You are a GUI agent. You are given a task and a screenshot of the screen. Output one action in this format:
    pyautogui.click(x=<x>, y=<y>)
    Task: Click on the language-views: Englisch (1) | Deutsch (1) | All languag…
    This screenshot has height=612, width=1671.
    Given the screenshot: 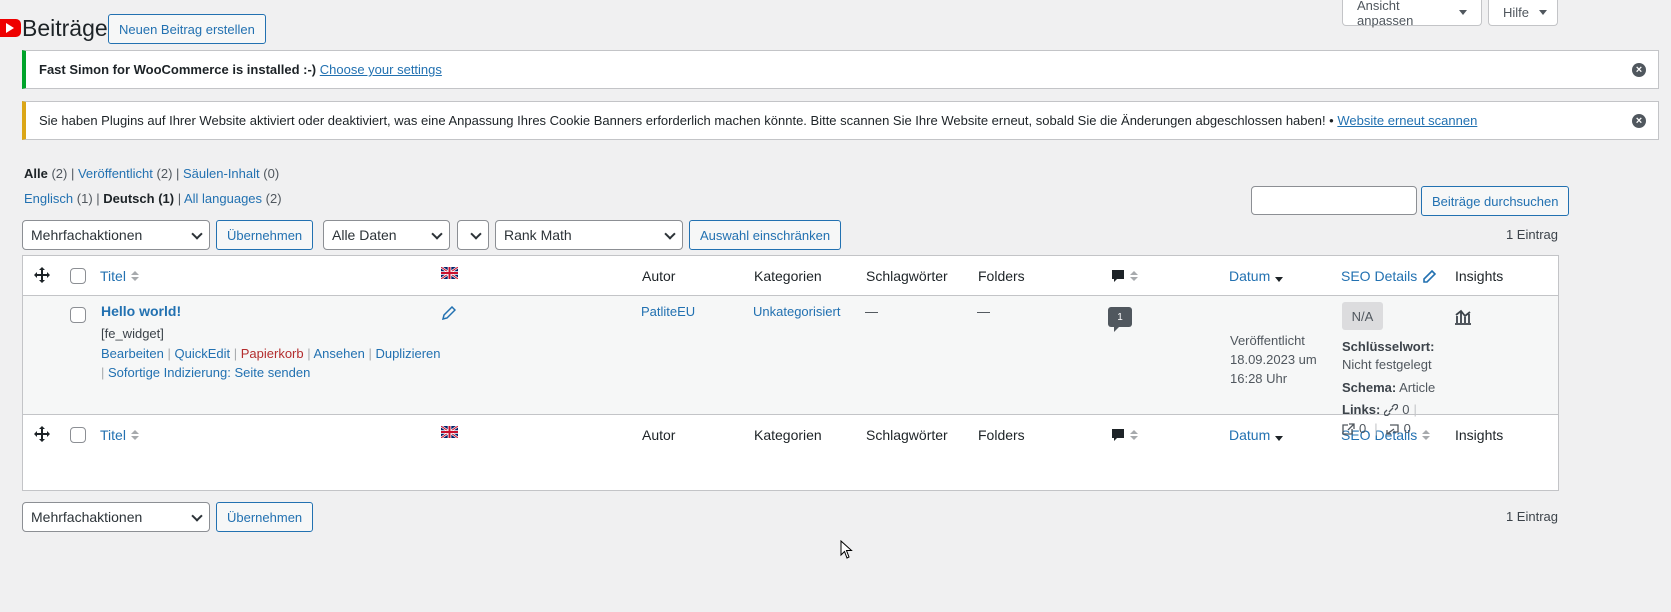 What is the action you would take?
    pyautogui.click(x=153, y=198)
    